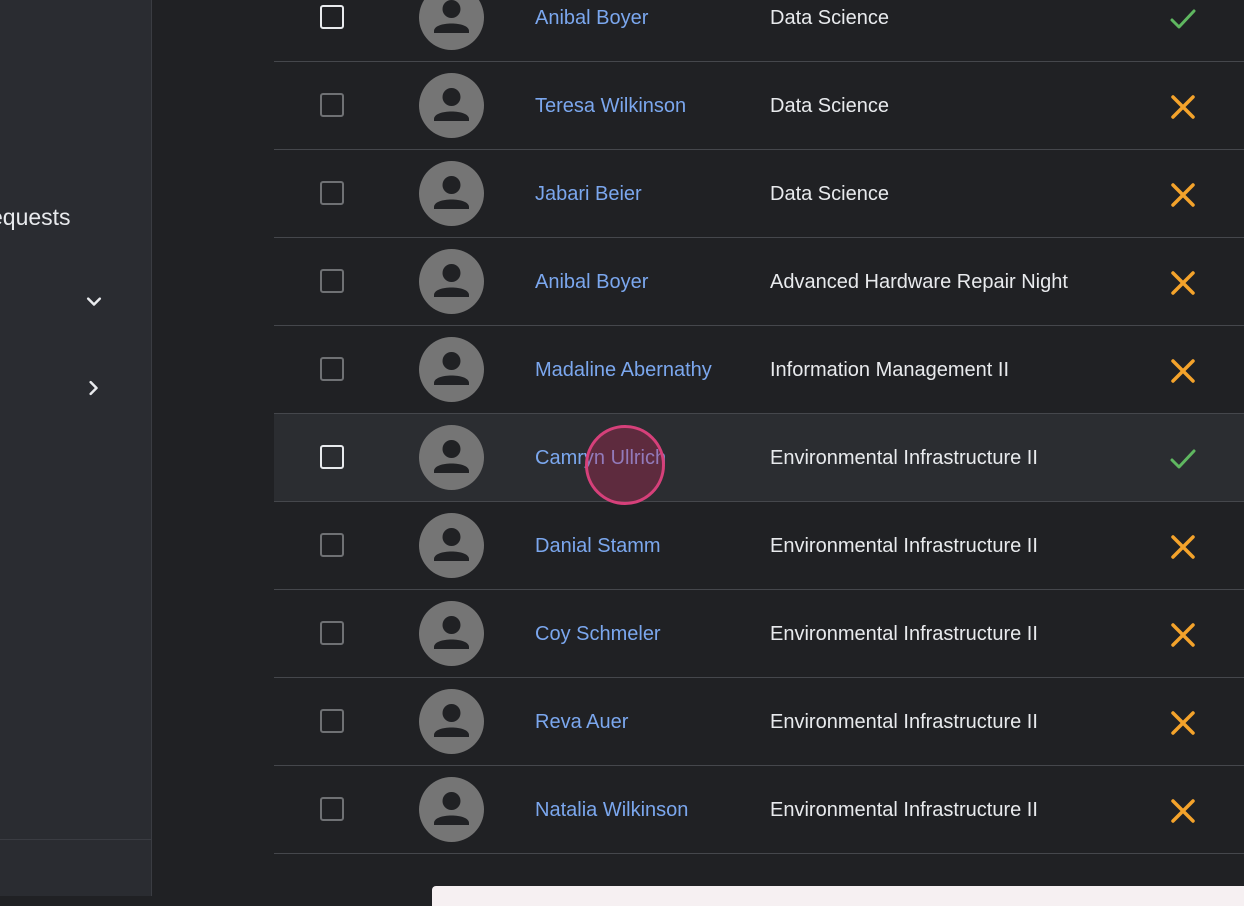 The image size is (1244, 906). I want to click on user-name-link: Natalia Wilkinson, so click(630, 810).